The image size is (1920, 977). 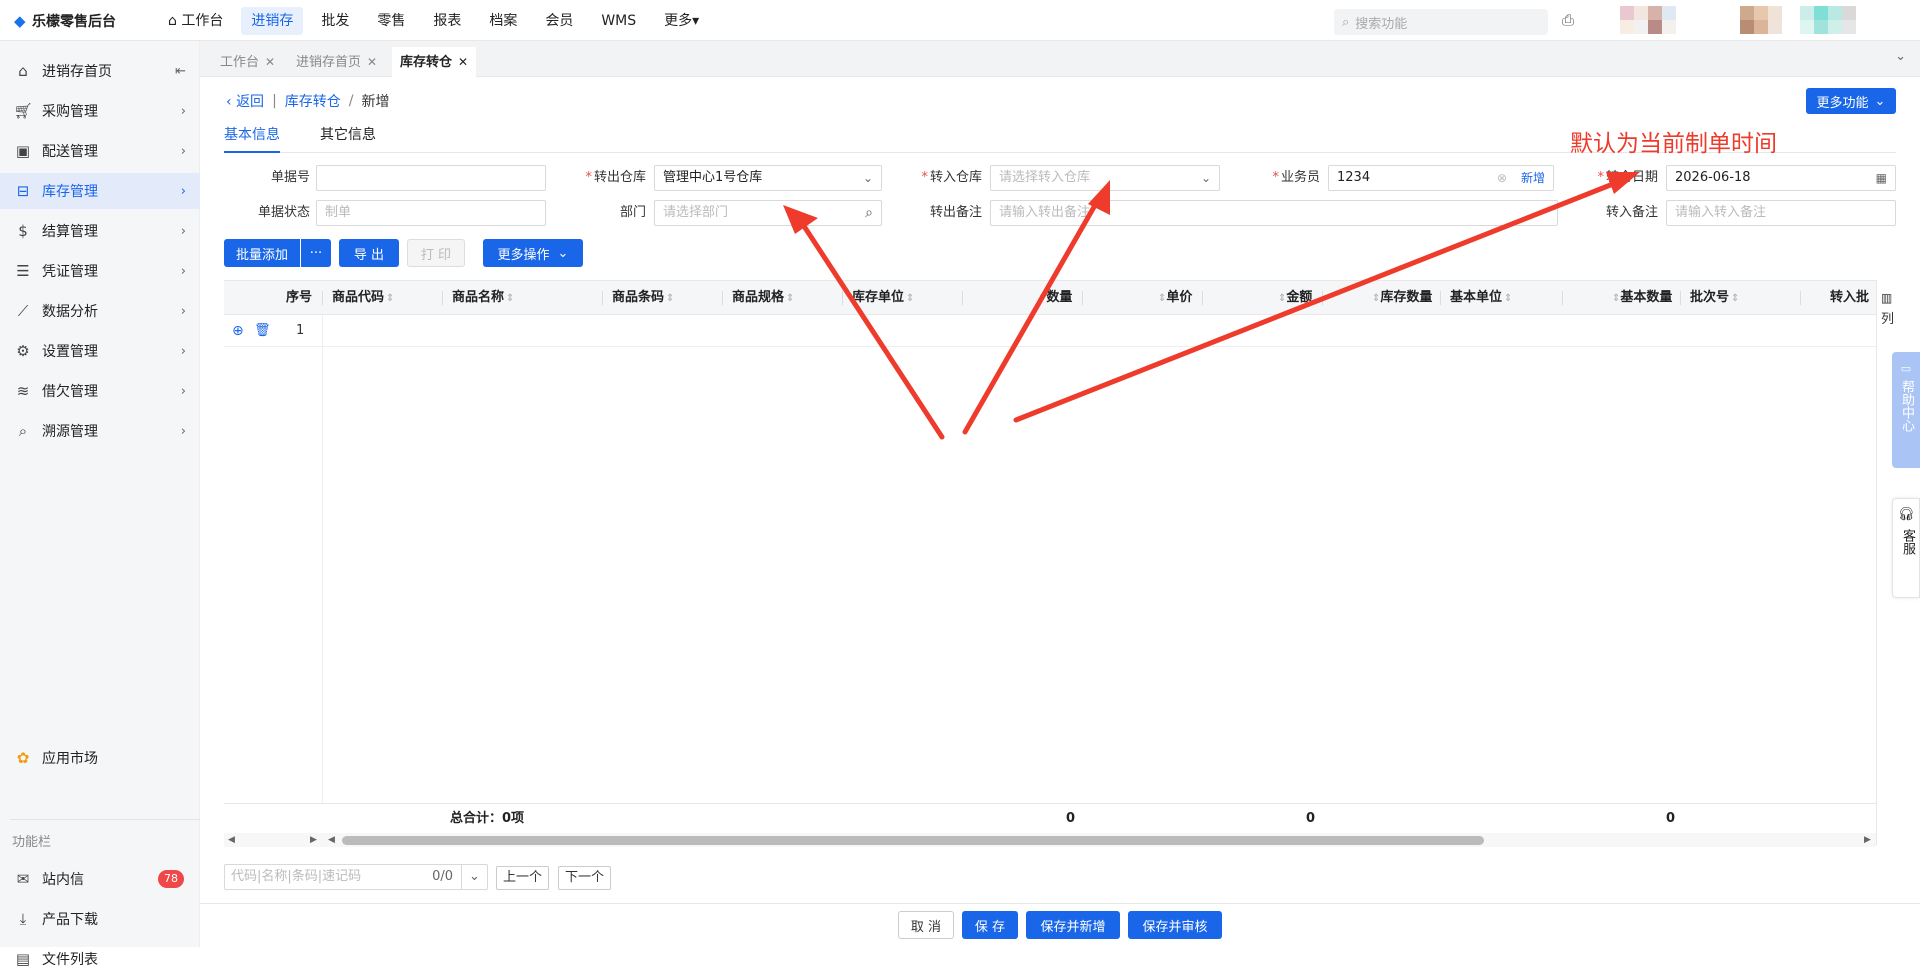 What do you see at coordinates (913, 840) in the screenshot?
I see `scrollbar-thumb` at bounding box center [913, 840].